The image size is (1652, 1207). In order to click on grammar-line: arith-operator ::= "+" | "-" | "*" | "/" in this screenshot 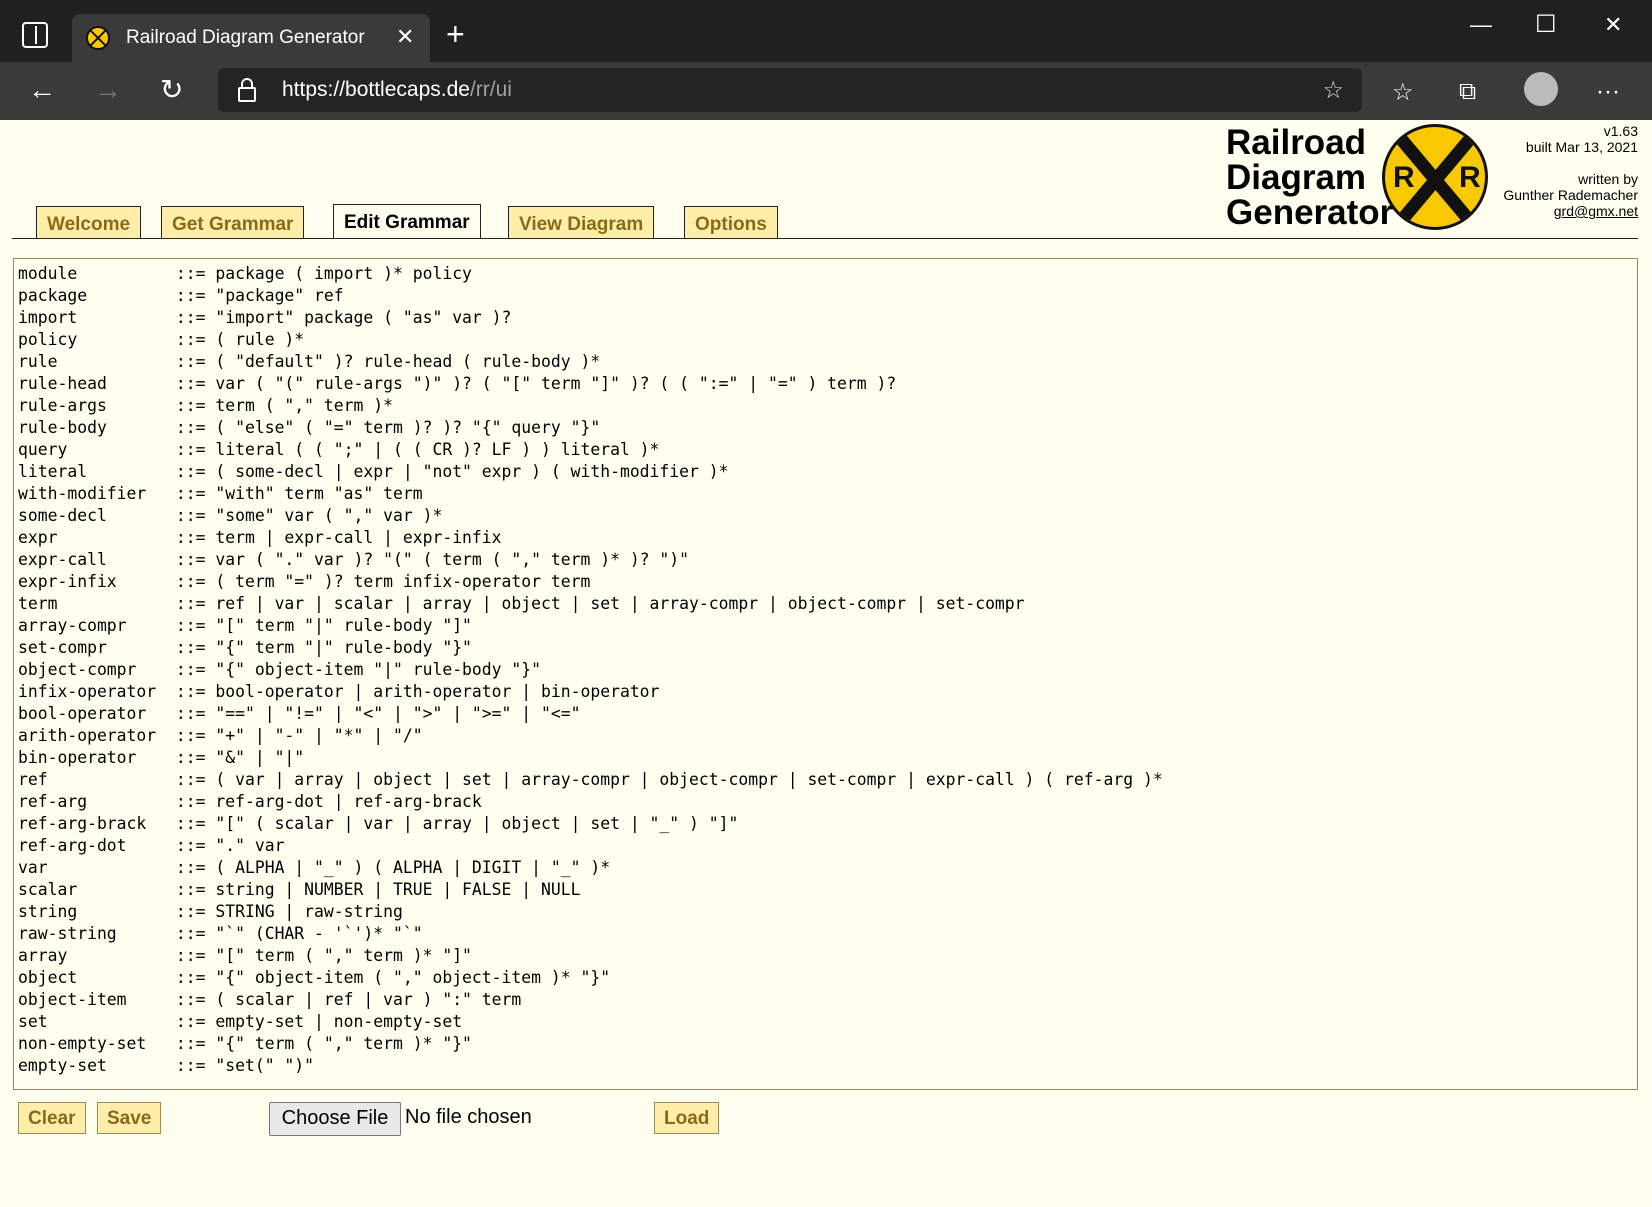, I will do `click(220, 735)`.